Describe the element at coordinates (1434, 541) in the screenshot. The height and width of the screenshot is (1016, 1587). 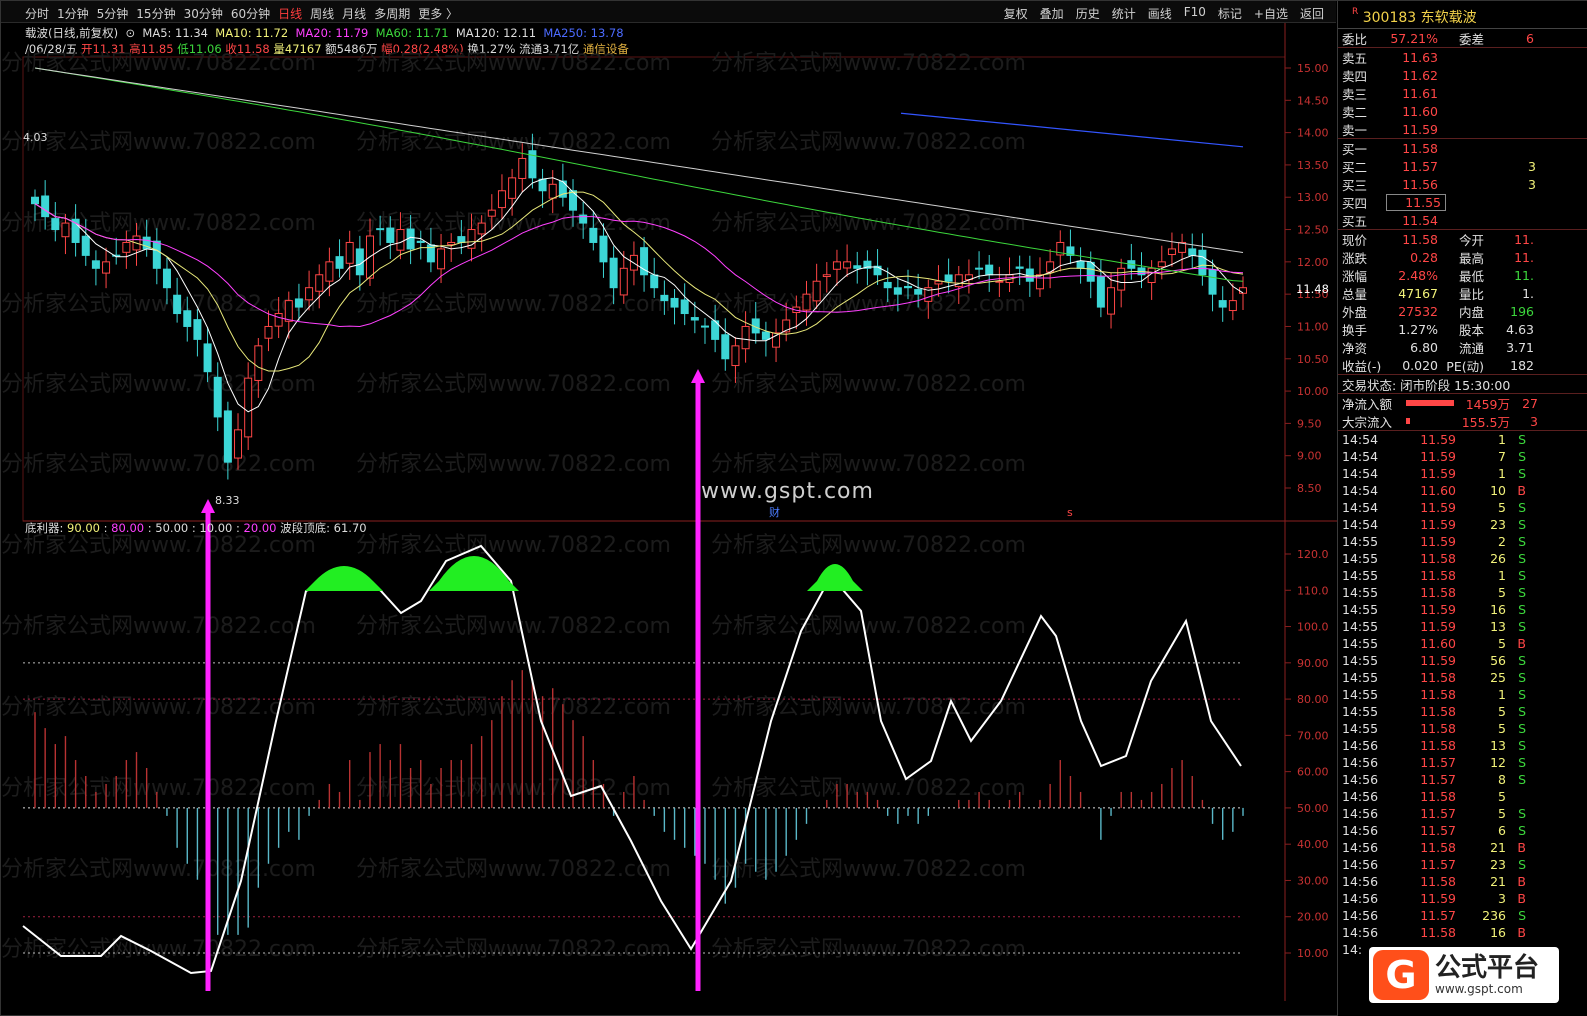
I see `tick-row: 14:55 11.59 2 S` at that location.